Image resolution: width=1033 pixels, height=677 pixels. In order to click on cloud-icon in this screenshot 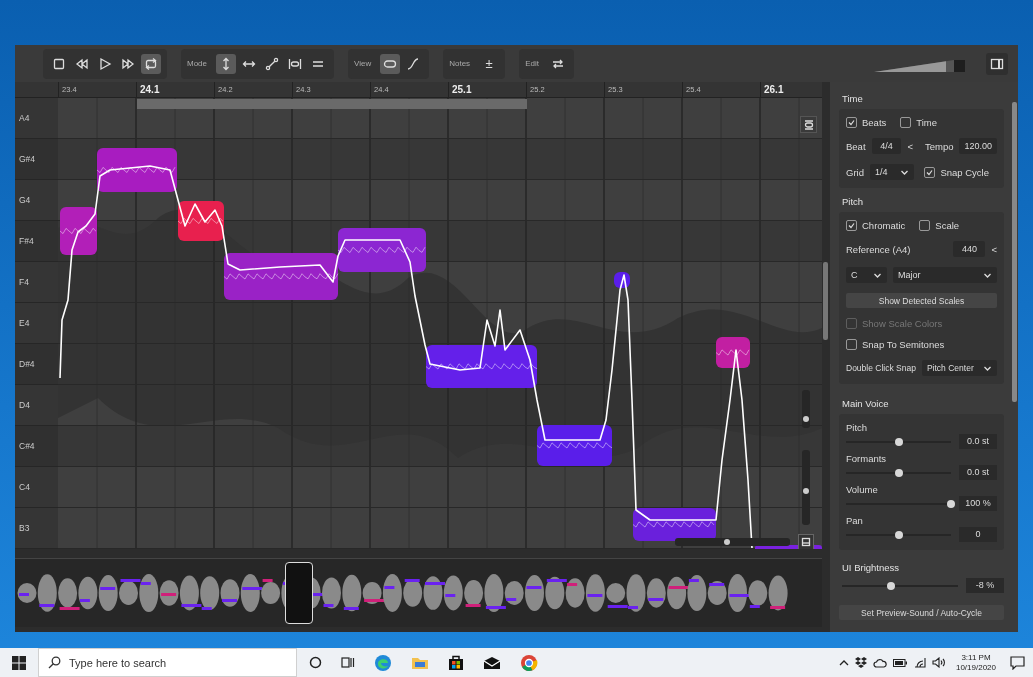, I will do `click(879, 662)`.